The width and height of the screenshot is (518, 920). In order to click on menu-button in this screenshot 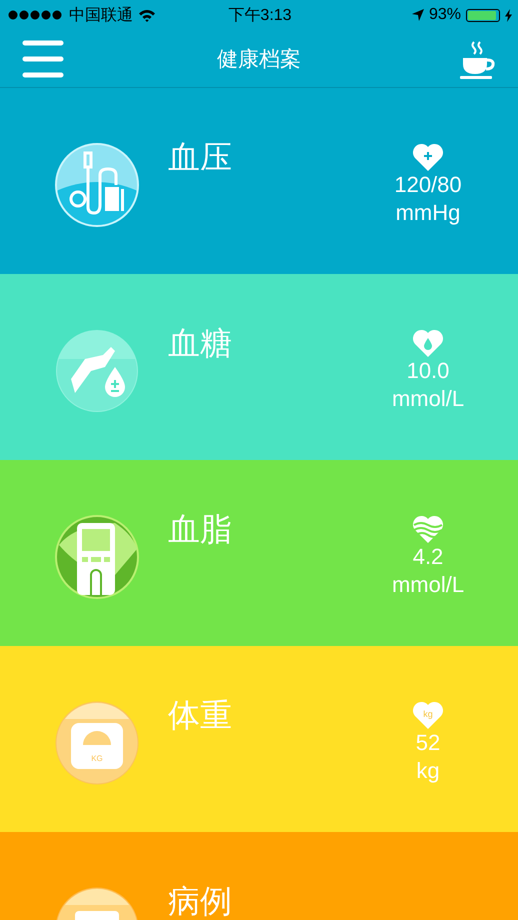, I will do `click(43, 59)`.